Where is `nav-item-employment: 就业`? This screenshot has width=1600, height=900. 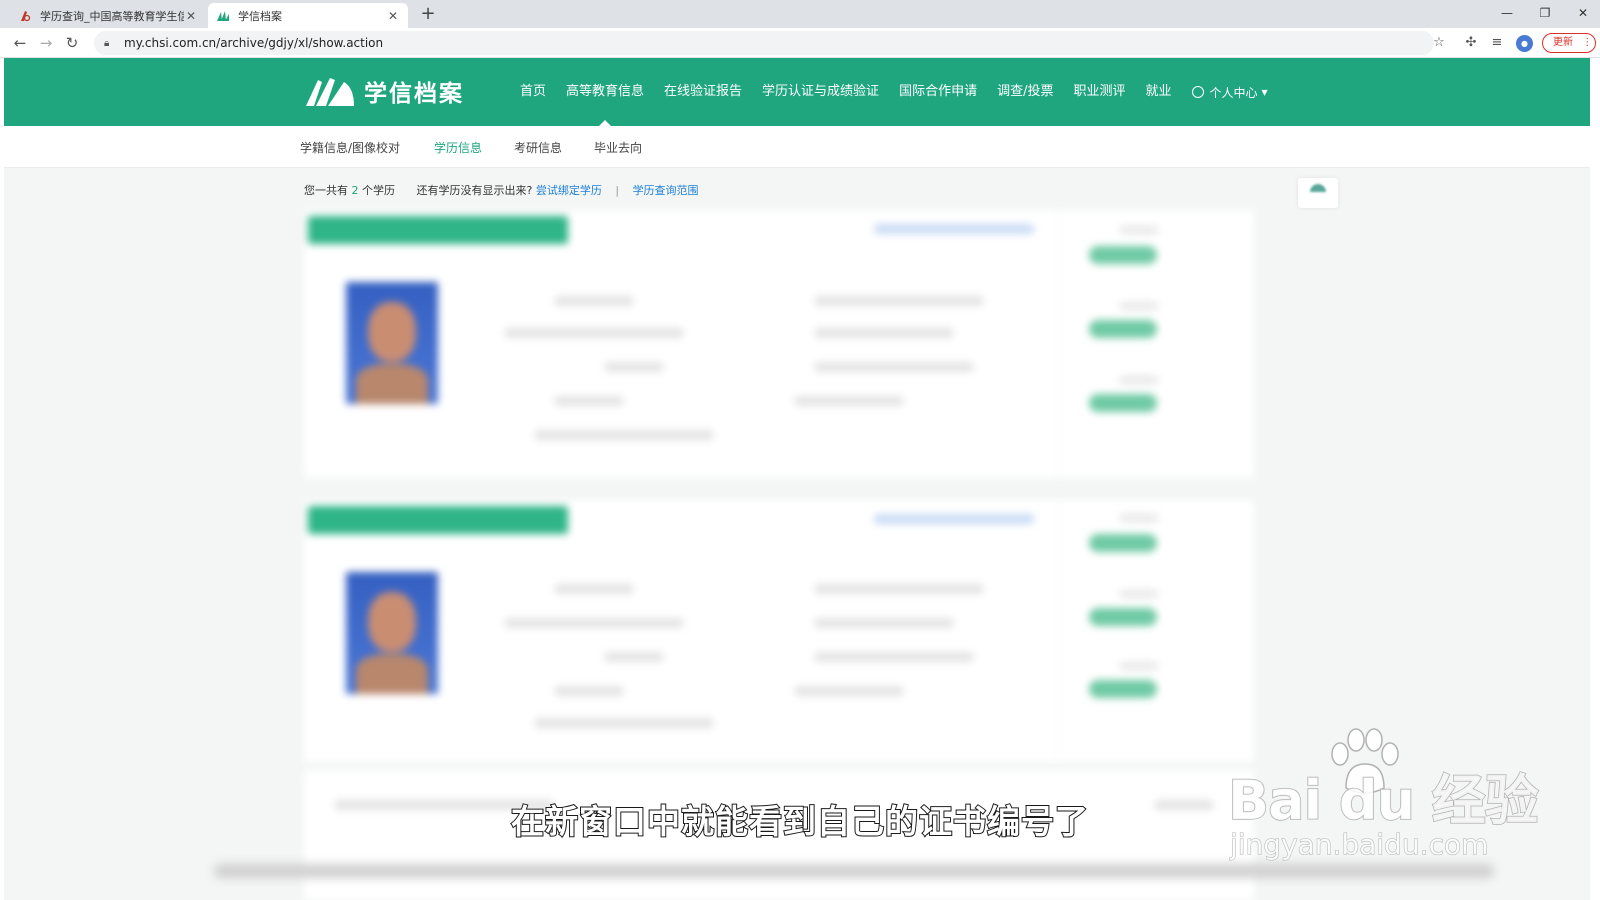
nav-item-employment: 就业 is located at coordinates (1158, 92).